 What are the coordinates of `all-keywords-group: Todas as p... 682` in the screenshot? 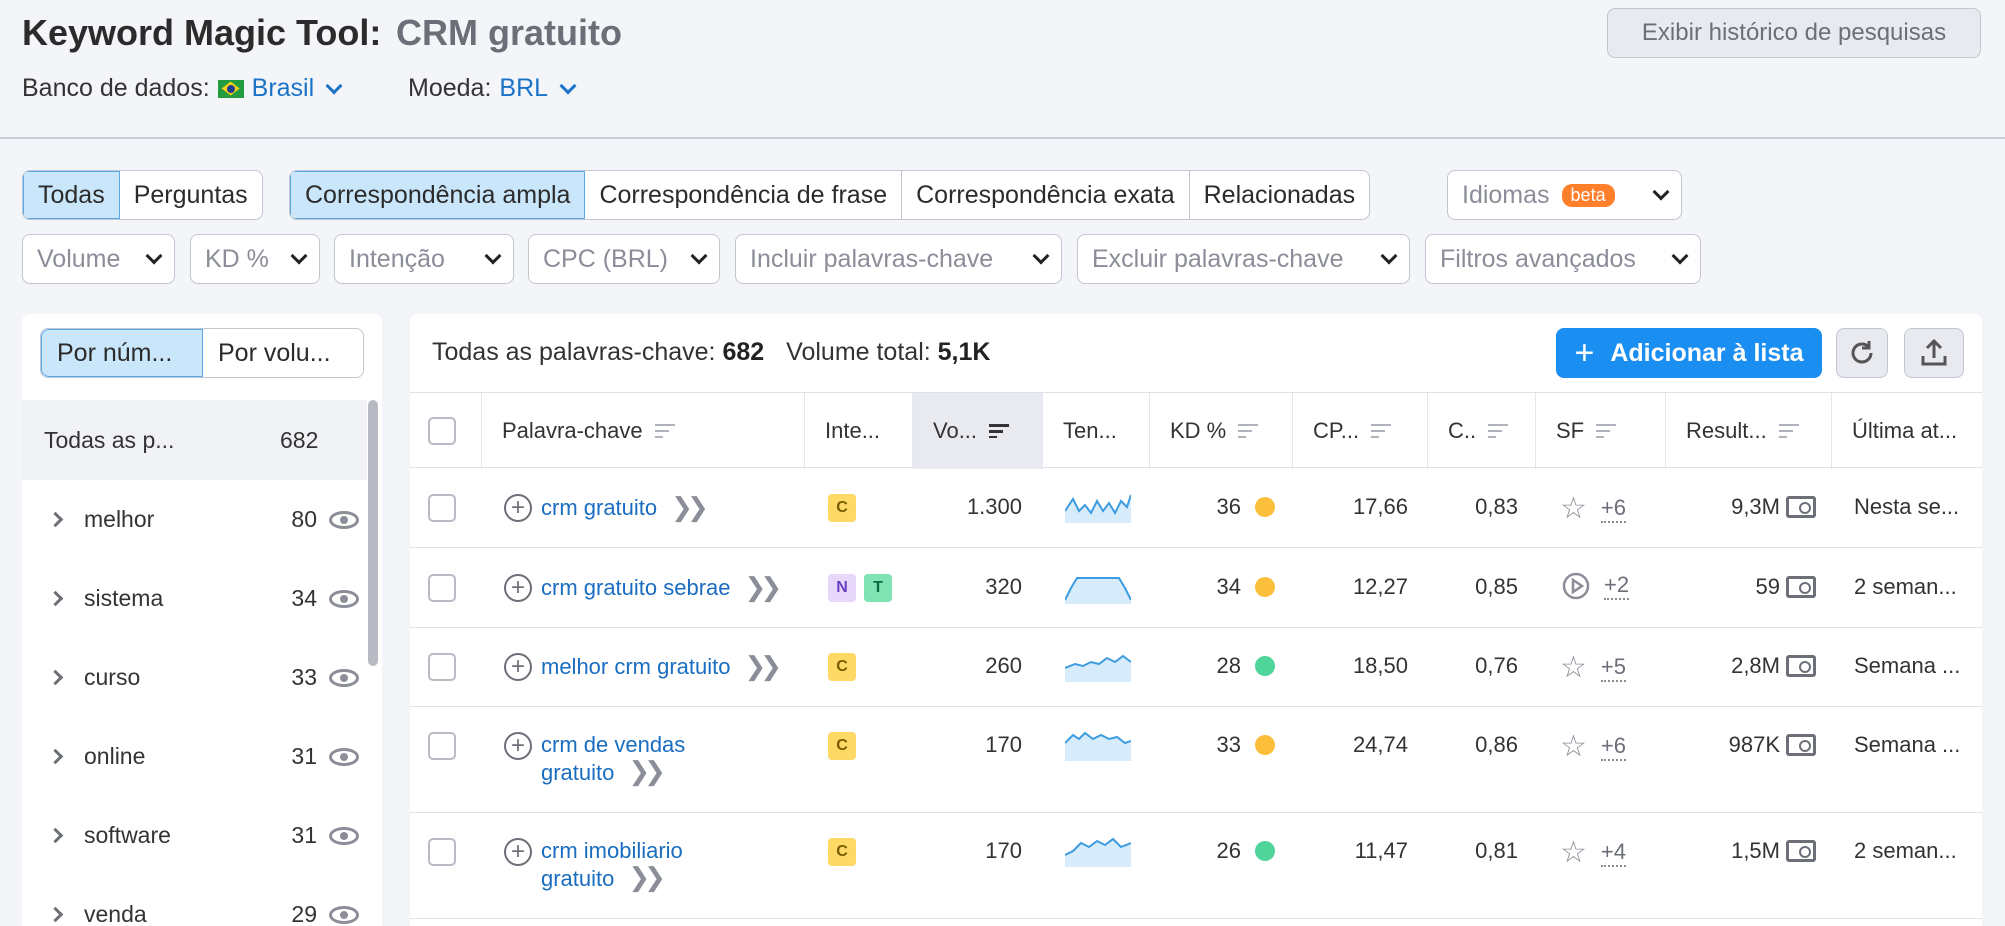 It's located at (194, 440).